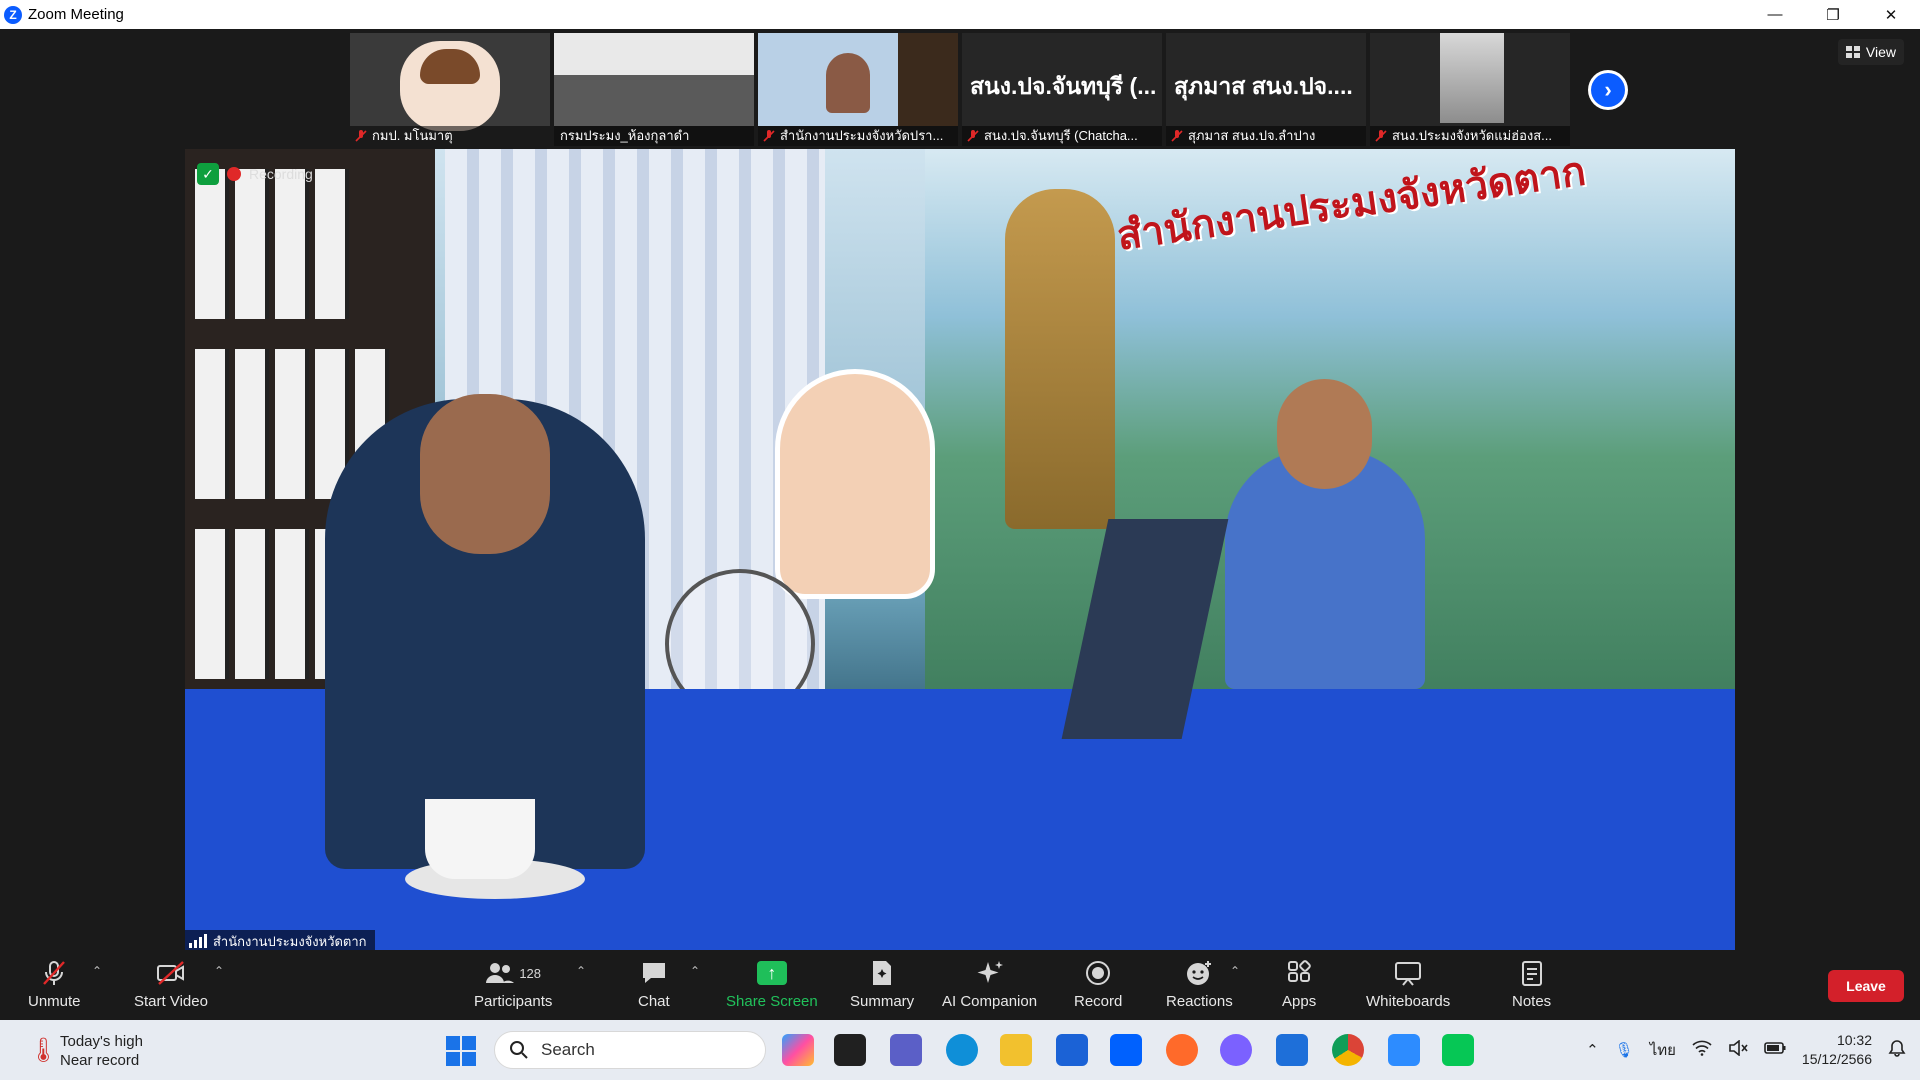  Describe the element at coordinates (234, 174) in the screenshot. I see `record-dot-icon` at that location.